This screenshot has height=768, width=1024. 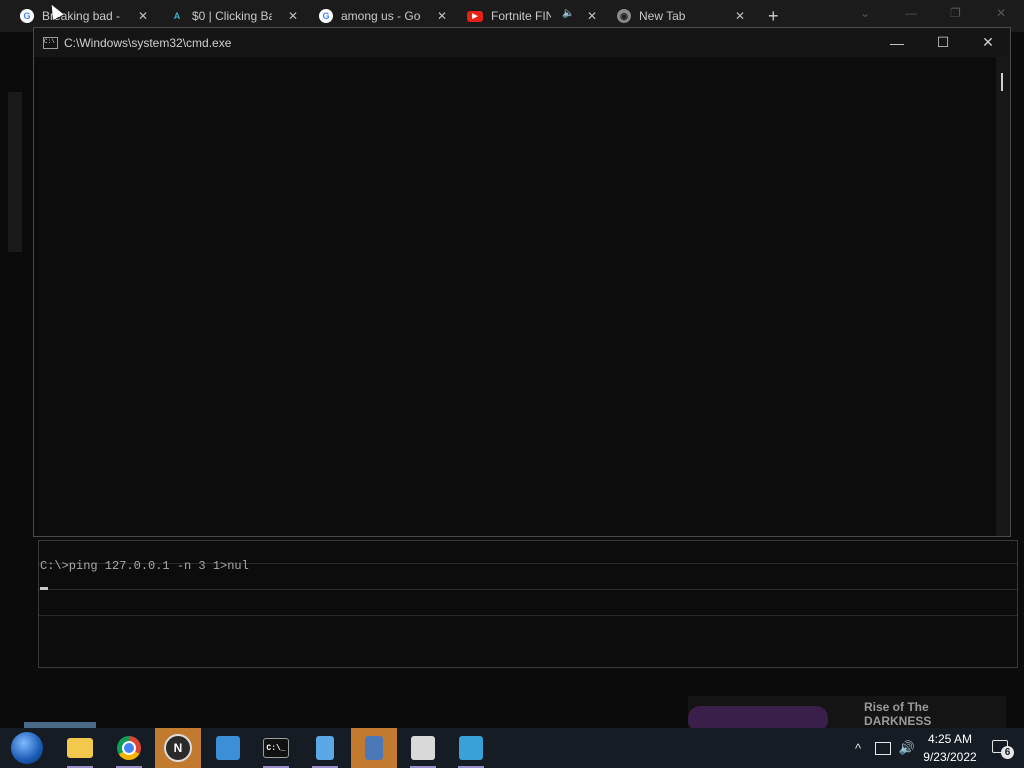 I want to click on speaker-icon: 🔈, so click(x=568, y=13).